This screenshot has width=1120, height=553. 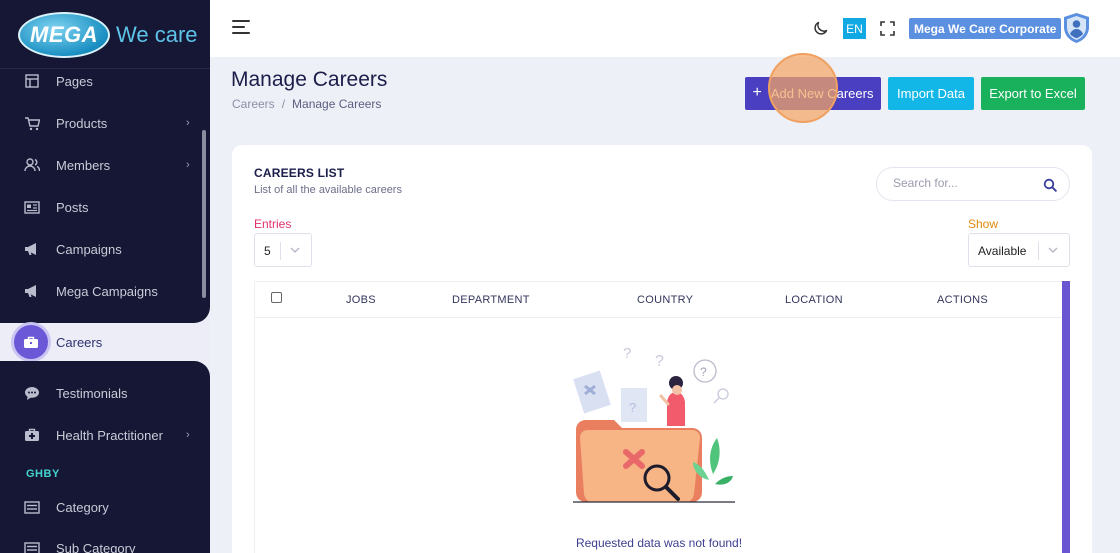 What do you see at coordinates (267, 251) in the screenshot?
I see `entries-value: 5` at bounding box center [267, 251].